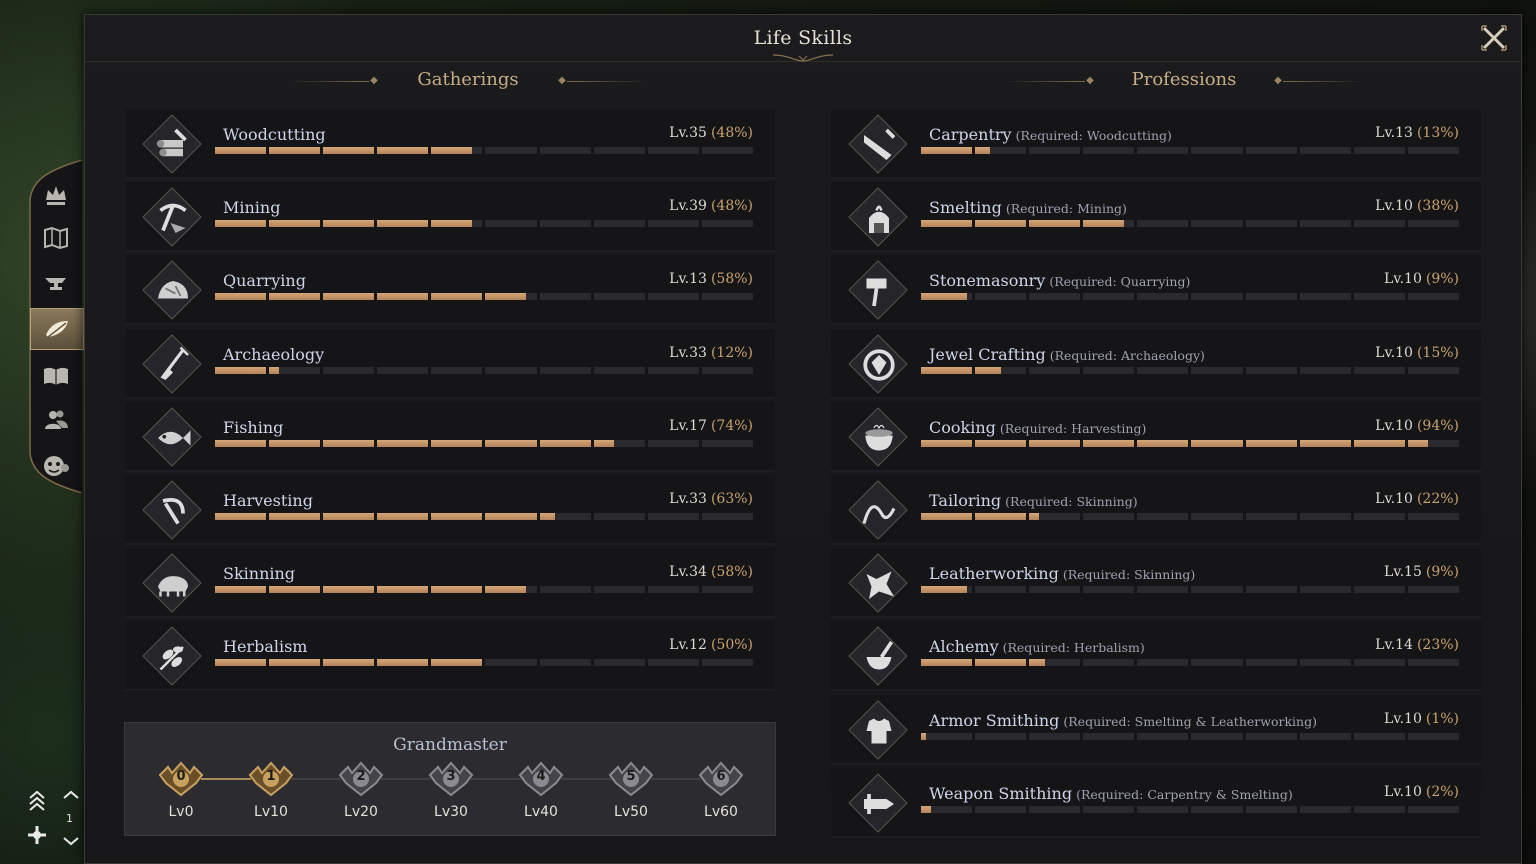  Describe the element at coordinates (1156, 510) in the screenshot. I see `profession-row: Tailoring (Required: Skinning) Lv.10 (22%)` at that location.